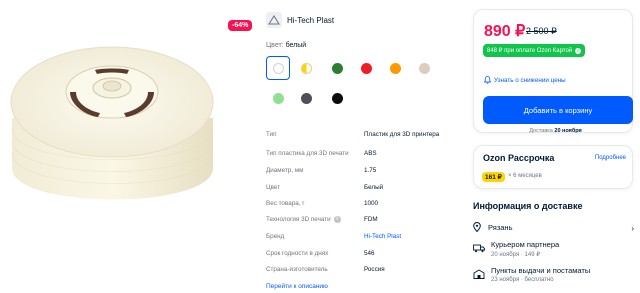  Describe the element at coordinates (278, 68) in the screenshot. I see `swatch-white` at that location.